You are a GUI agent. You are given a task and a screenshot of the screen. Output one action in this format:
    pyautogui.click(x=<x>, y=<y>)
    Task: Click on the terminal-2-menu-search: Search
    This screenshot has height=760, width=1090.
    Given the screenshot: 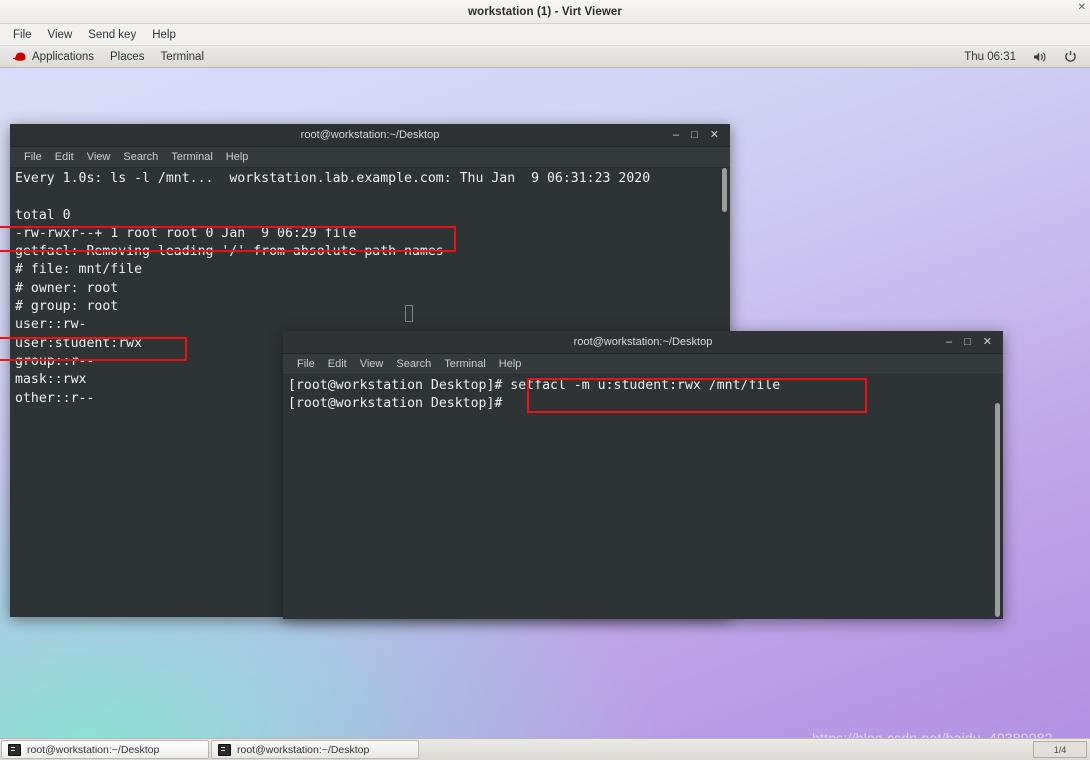 What is the action you would take?
    pyautogui.click(x=413, y=364)
    